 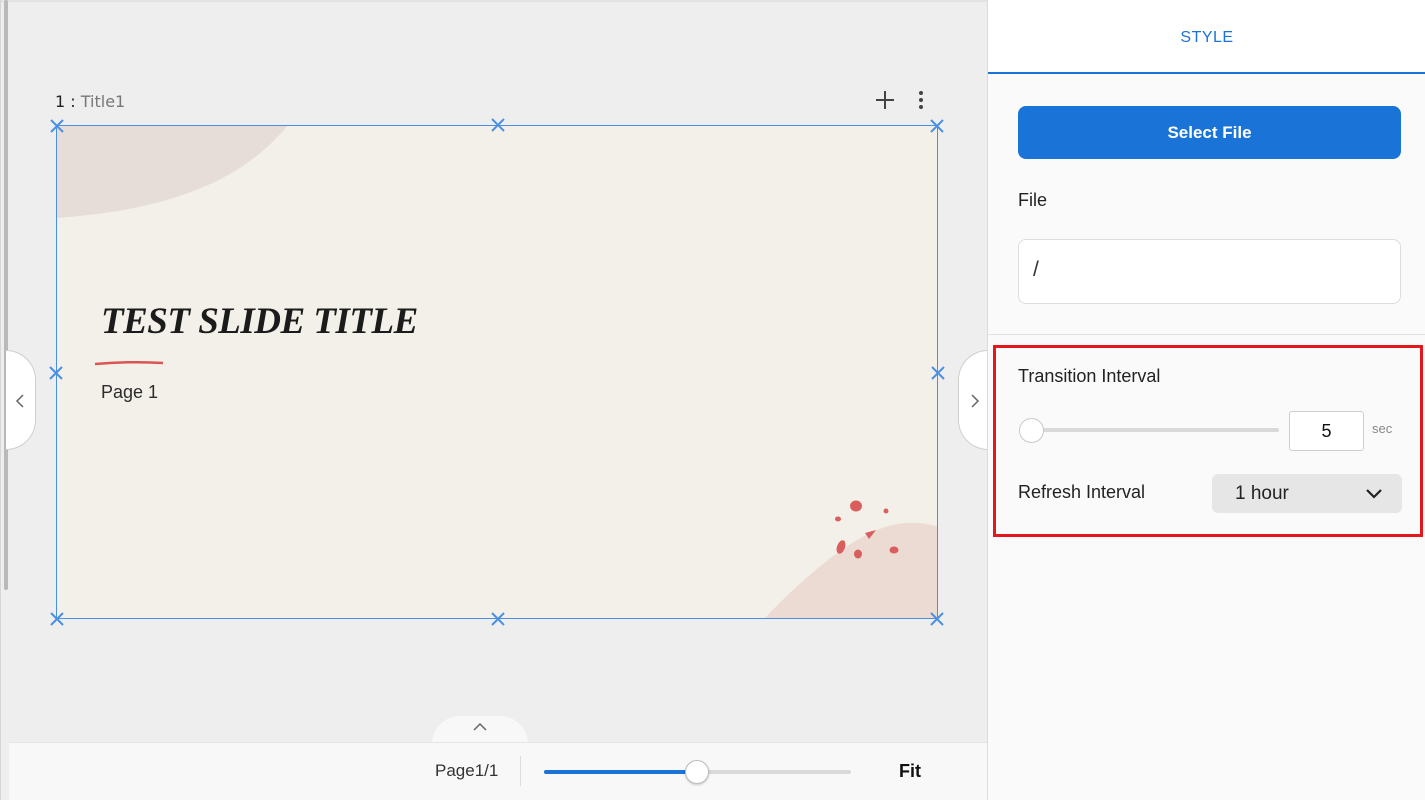 What do you see at coordinates (910, 771) in the screenshot?
I see `fit-button: Fit` at bounding box center [910, 771].